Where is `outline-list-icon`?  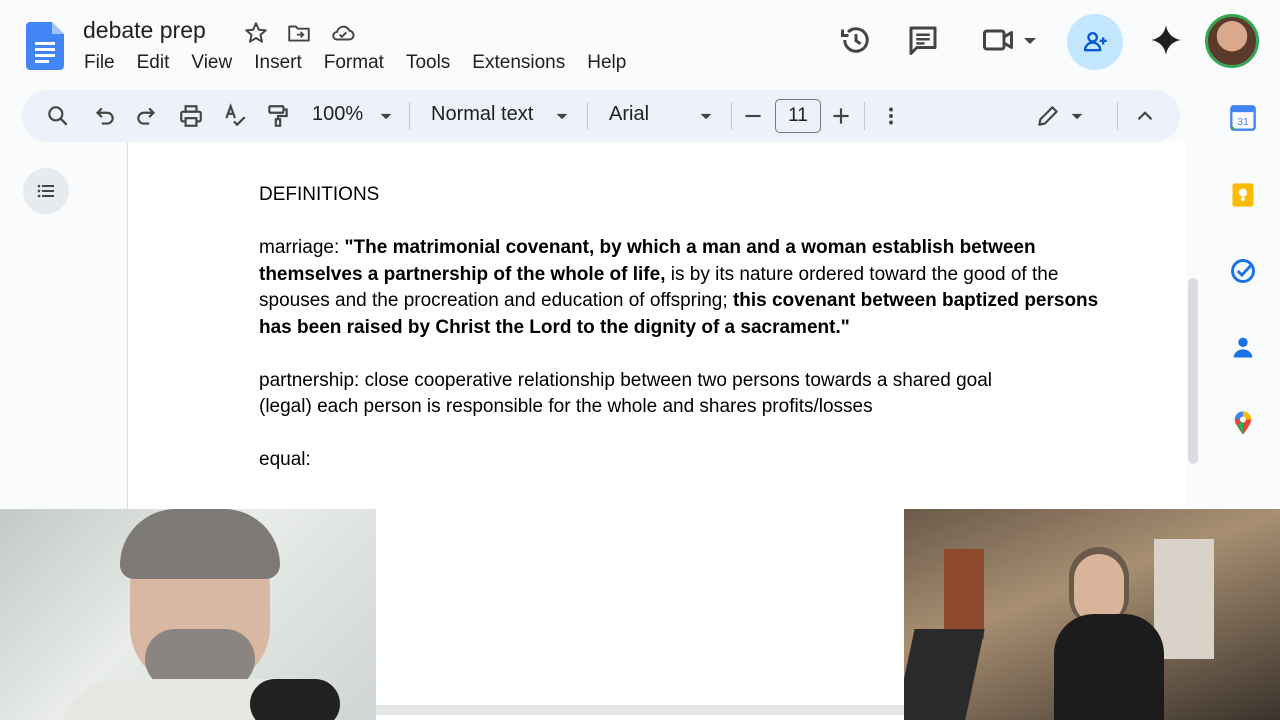
outline-list-icon is located at coordinates (45, 191).